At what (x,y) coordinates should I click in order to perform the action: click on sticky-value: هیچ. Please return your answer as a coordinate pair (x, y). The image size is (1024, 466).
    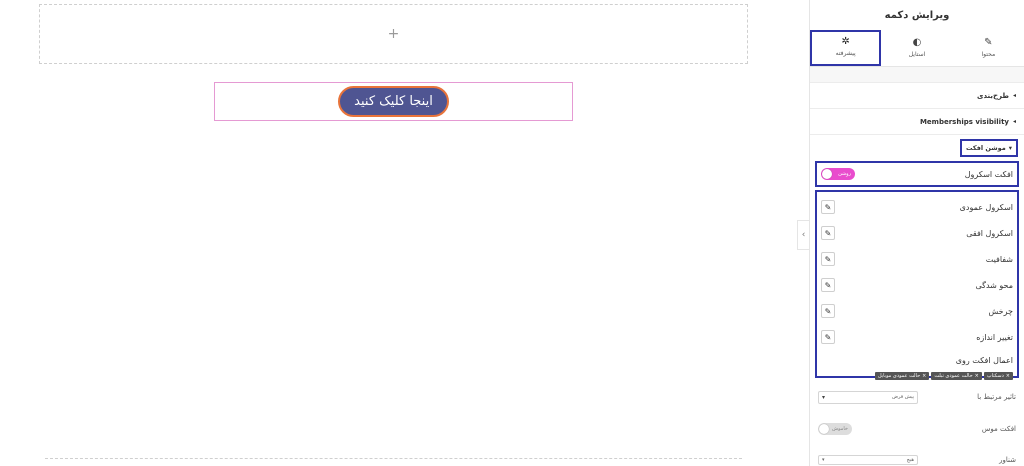
    Looking at the image, I should click on (910, 460).